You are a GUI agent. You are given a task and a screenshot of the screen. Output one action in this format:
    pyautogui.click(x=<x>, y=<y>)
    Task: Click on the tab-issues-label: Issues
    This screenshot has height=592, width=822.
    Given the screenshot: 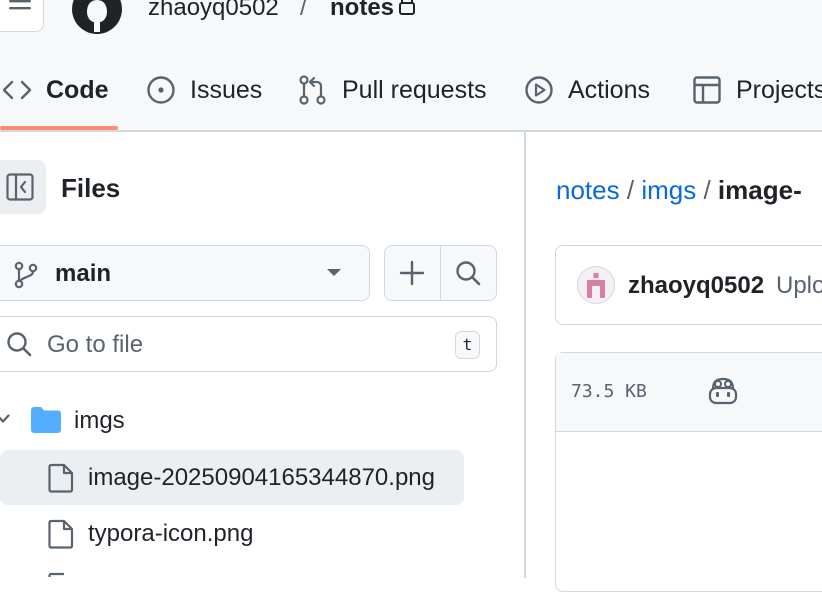 What is the action you would take?
    pyautogui.click(x=226, y=89)
    